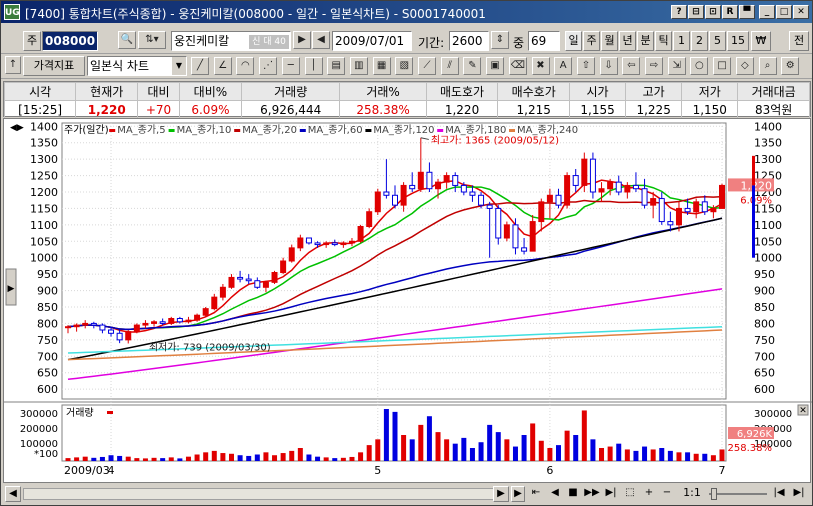  Describe the element at coordinates (608, 66) in the screenshot. I see `down-arrow-icon: ⇩` at that location.